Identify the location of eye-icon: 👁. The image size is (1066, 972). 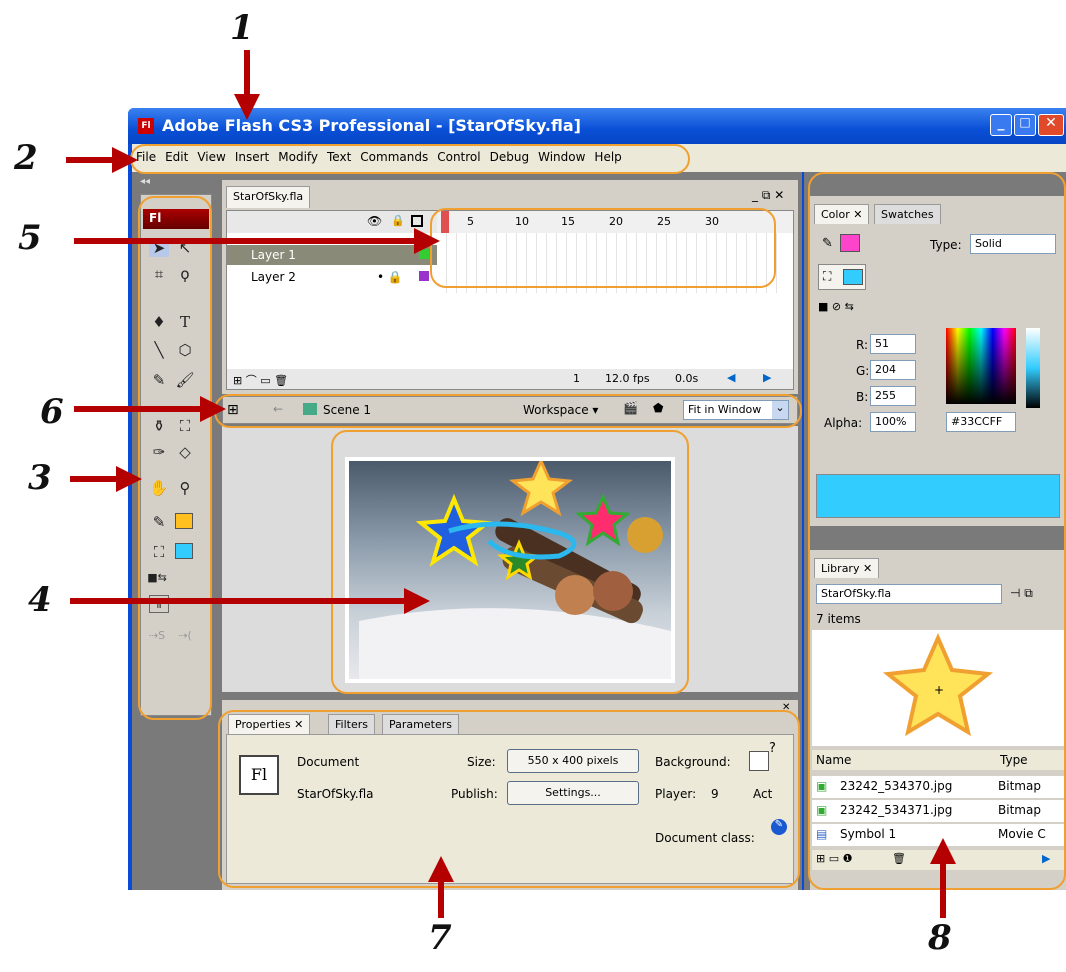
(374, 221).